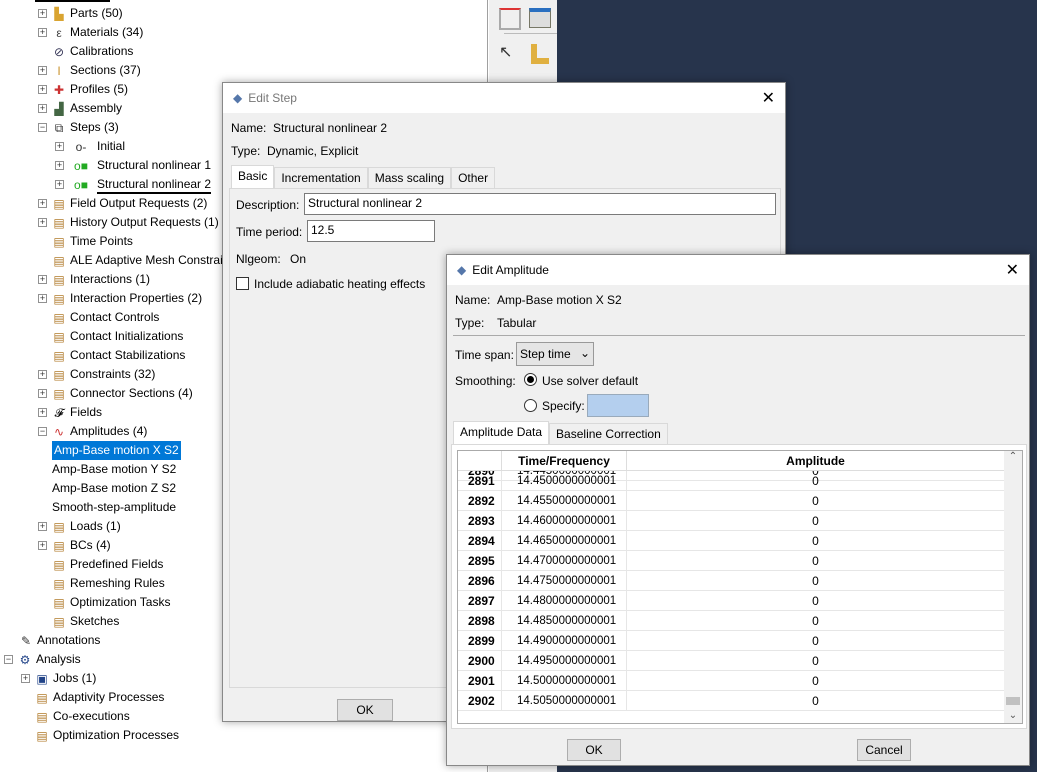 Image resolution: width=1037 pixels, height=772 pixels. I want to click on tab-mass-scaling: Mass scaling, so click(409, 177).